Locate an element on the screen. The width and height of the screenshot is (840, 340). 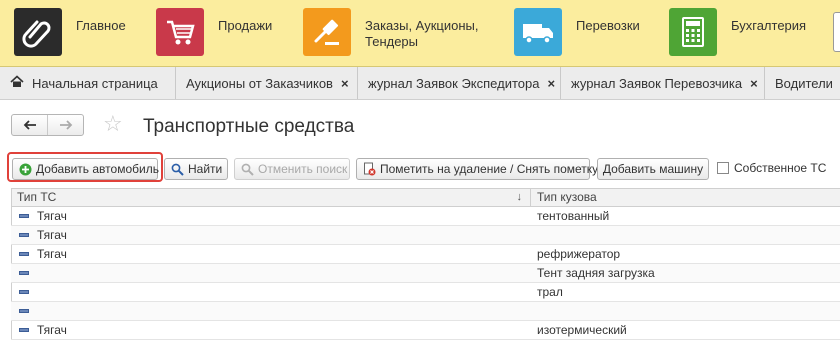
gavel-icon is located at coordinates (327, 32).